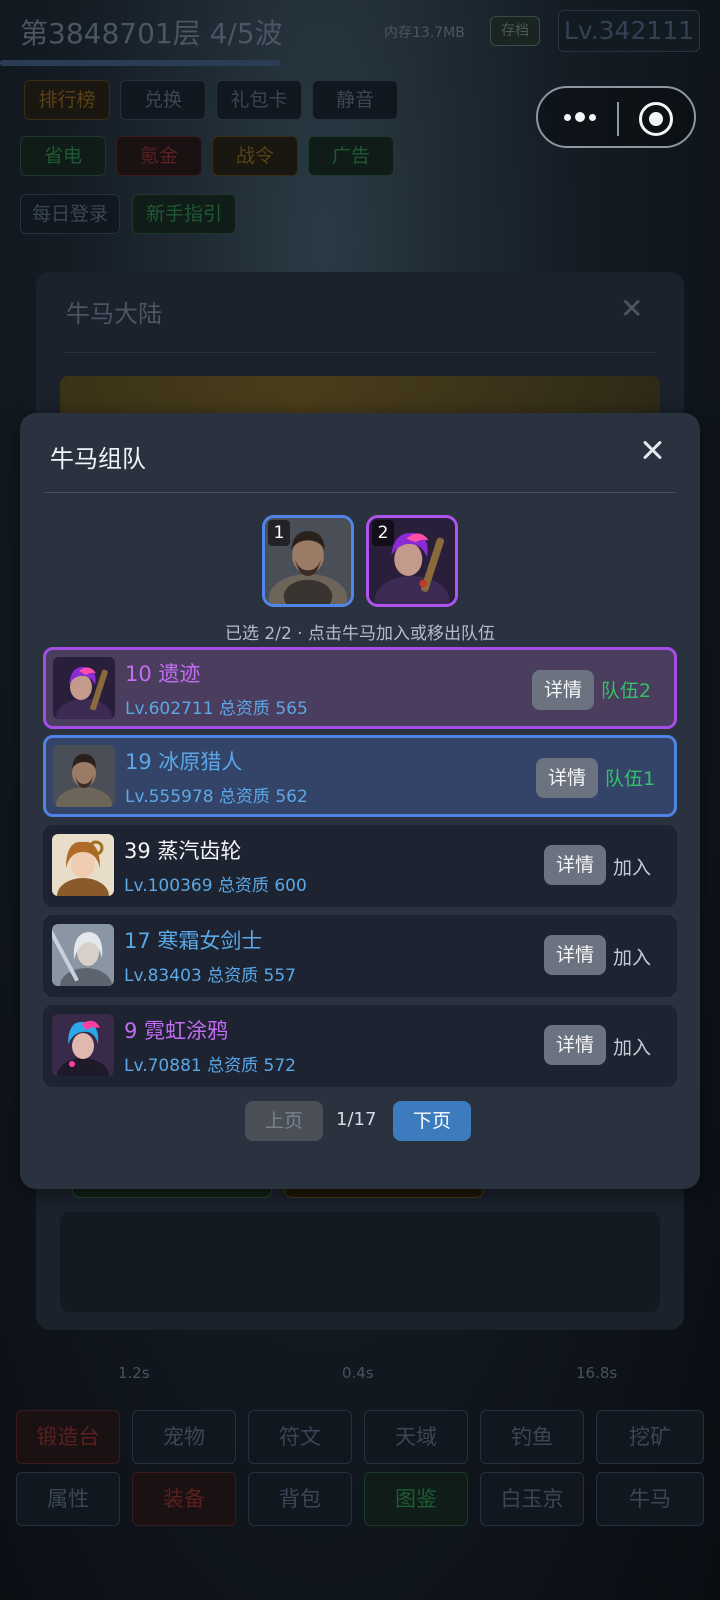 This screenshot has height=1600, width=720. Describe the element at coordinates (67, 100) in the screenshot. I see `leaderboard-button: 排行榜` at that location.